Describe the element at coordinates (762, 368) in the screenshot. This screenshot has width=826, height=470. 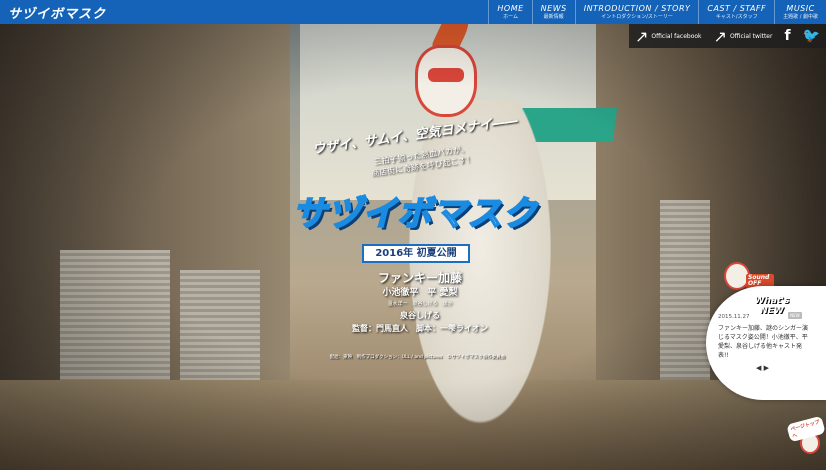
I see `news-pagination-arrows: ◀ ▶` at that location.